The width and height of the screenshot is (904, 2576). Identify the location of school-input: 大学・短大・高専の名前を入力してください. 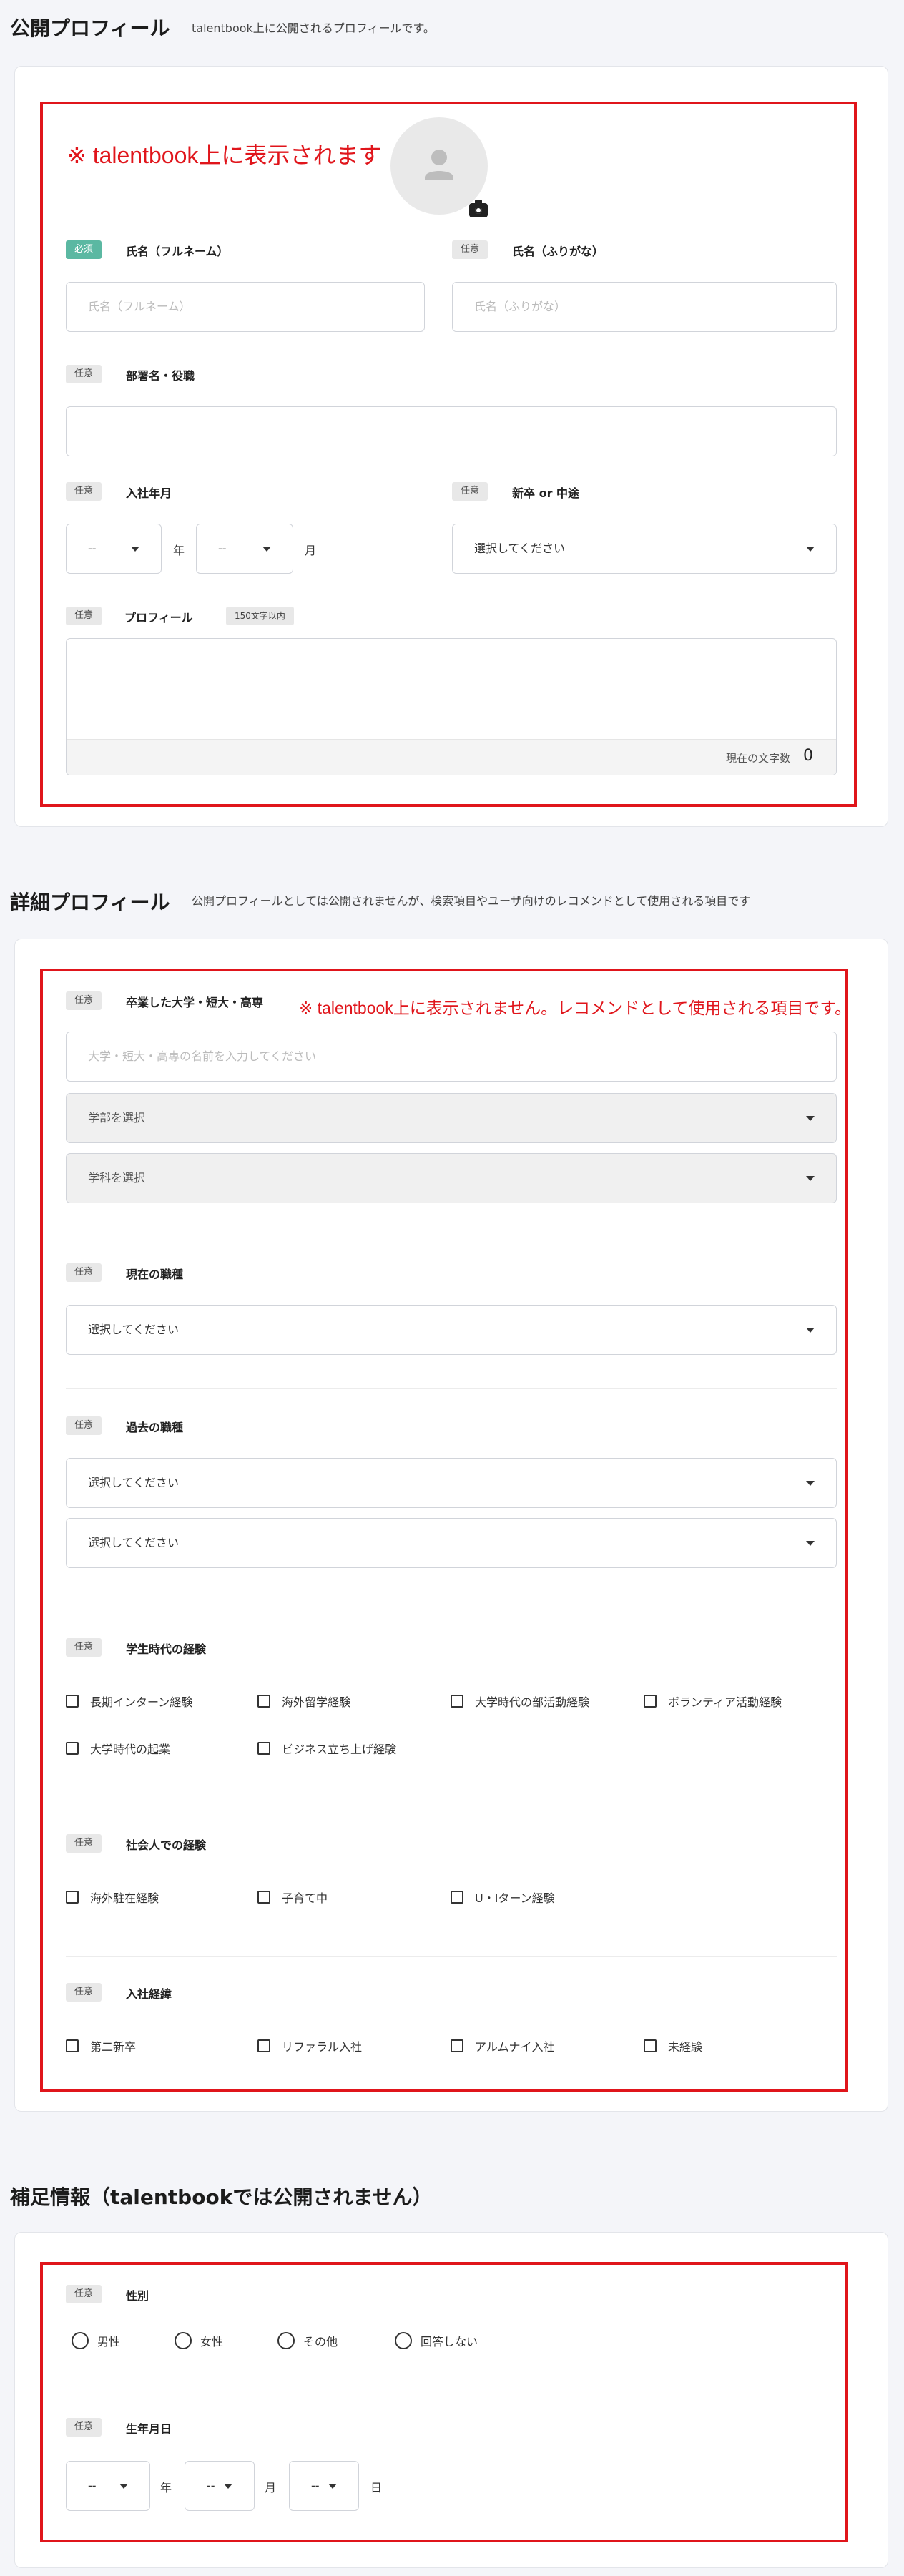
(451, 1057).